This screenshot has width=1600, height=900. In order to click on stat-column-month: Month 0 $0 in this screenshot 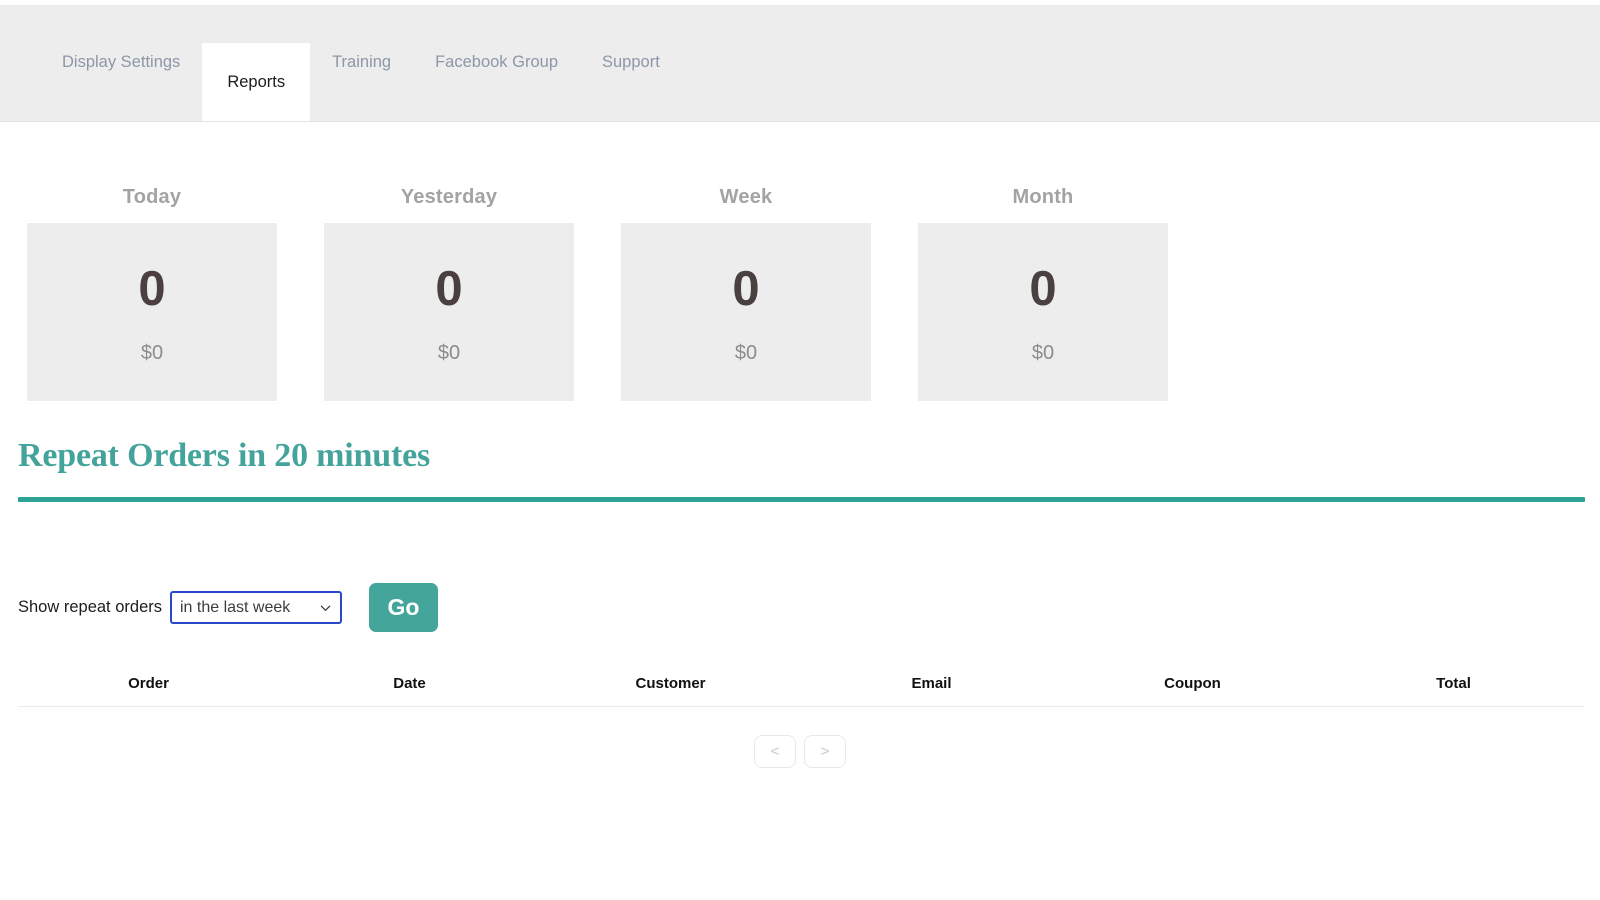, I will do `click(1043, 293)`.